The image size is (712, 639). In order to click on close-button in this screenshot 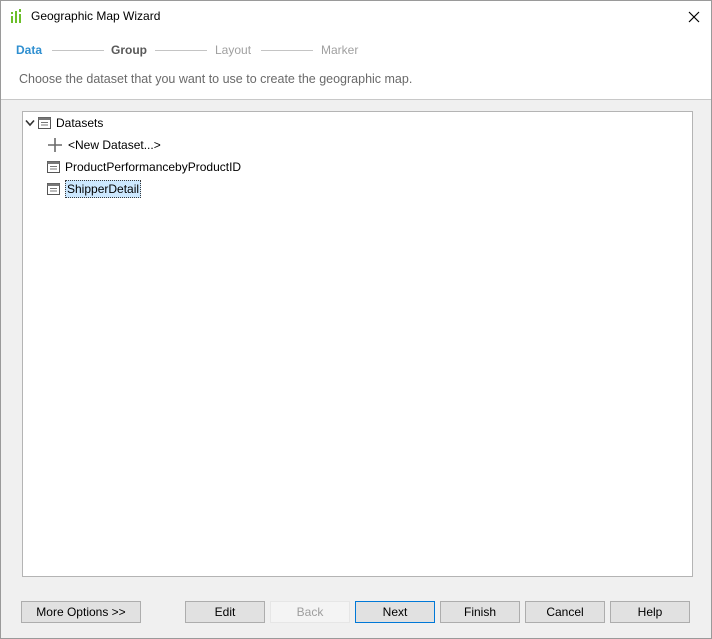, I will do `click(694, 16)`.